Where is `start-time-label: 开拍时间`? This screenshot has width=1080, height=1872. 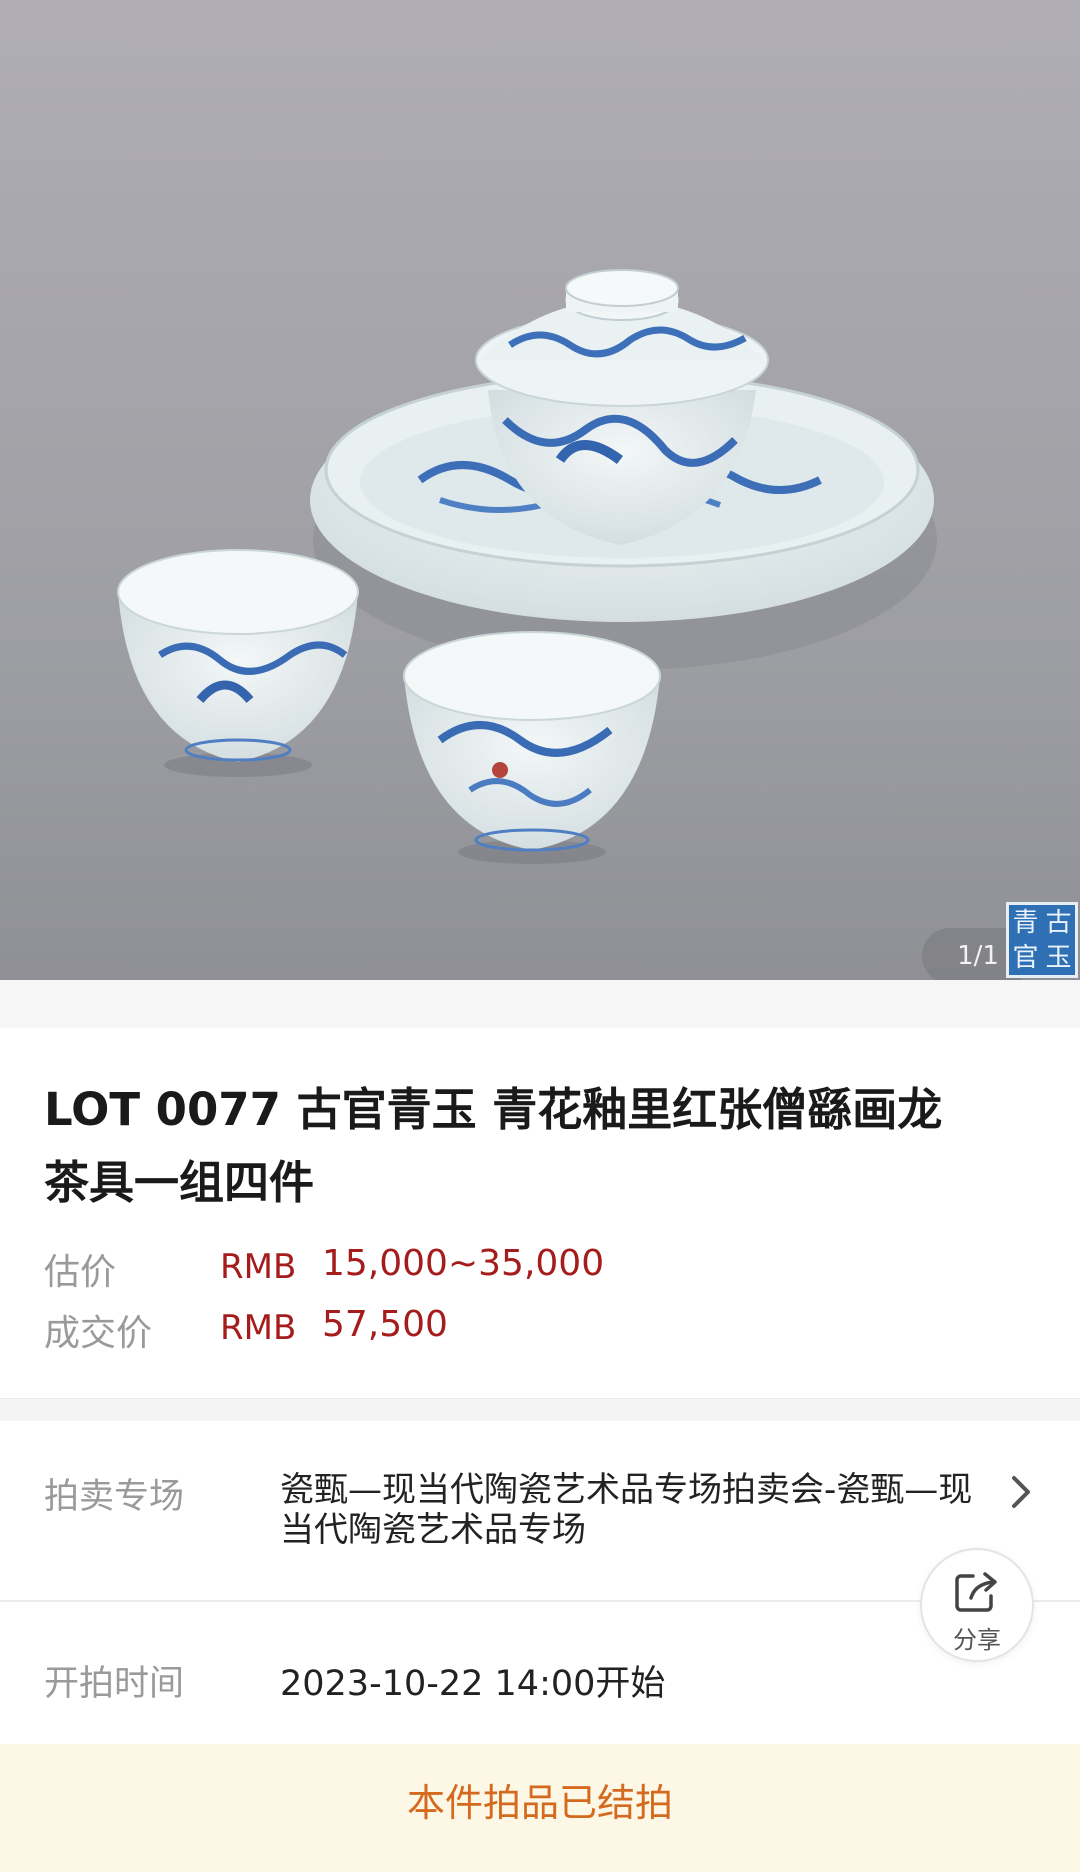 start-time-label: 开拍时间 is located at coordinates (114, 1684).